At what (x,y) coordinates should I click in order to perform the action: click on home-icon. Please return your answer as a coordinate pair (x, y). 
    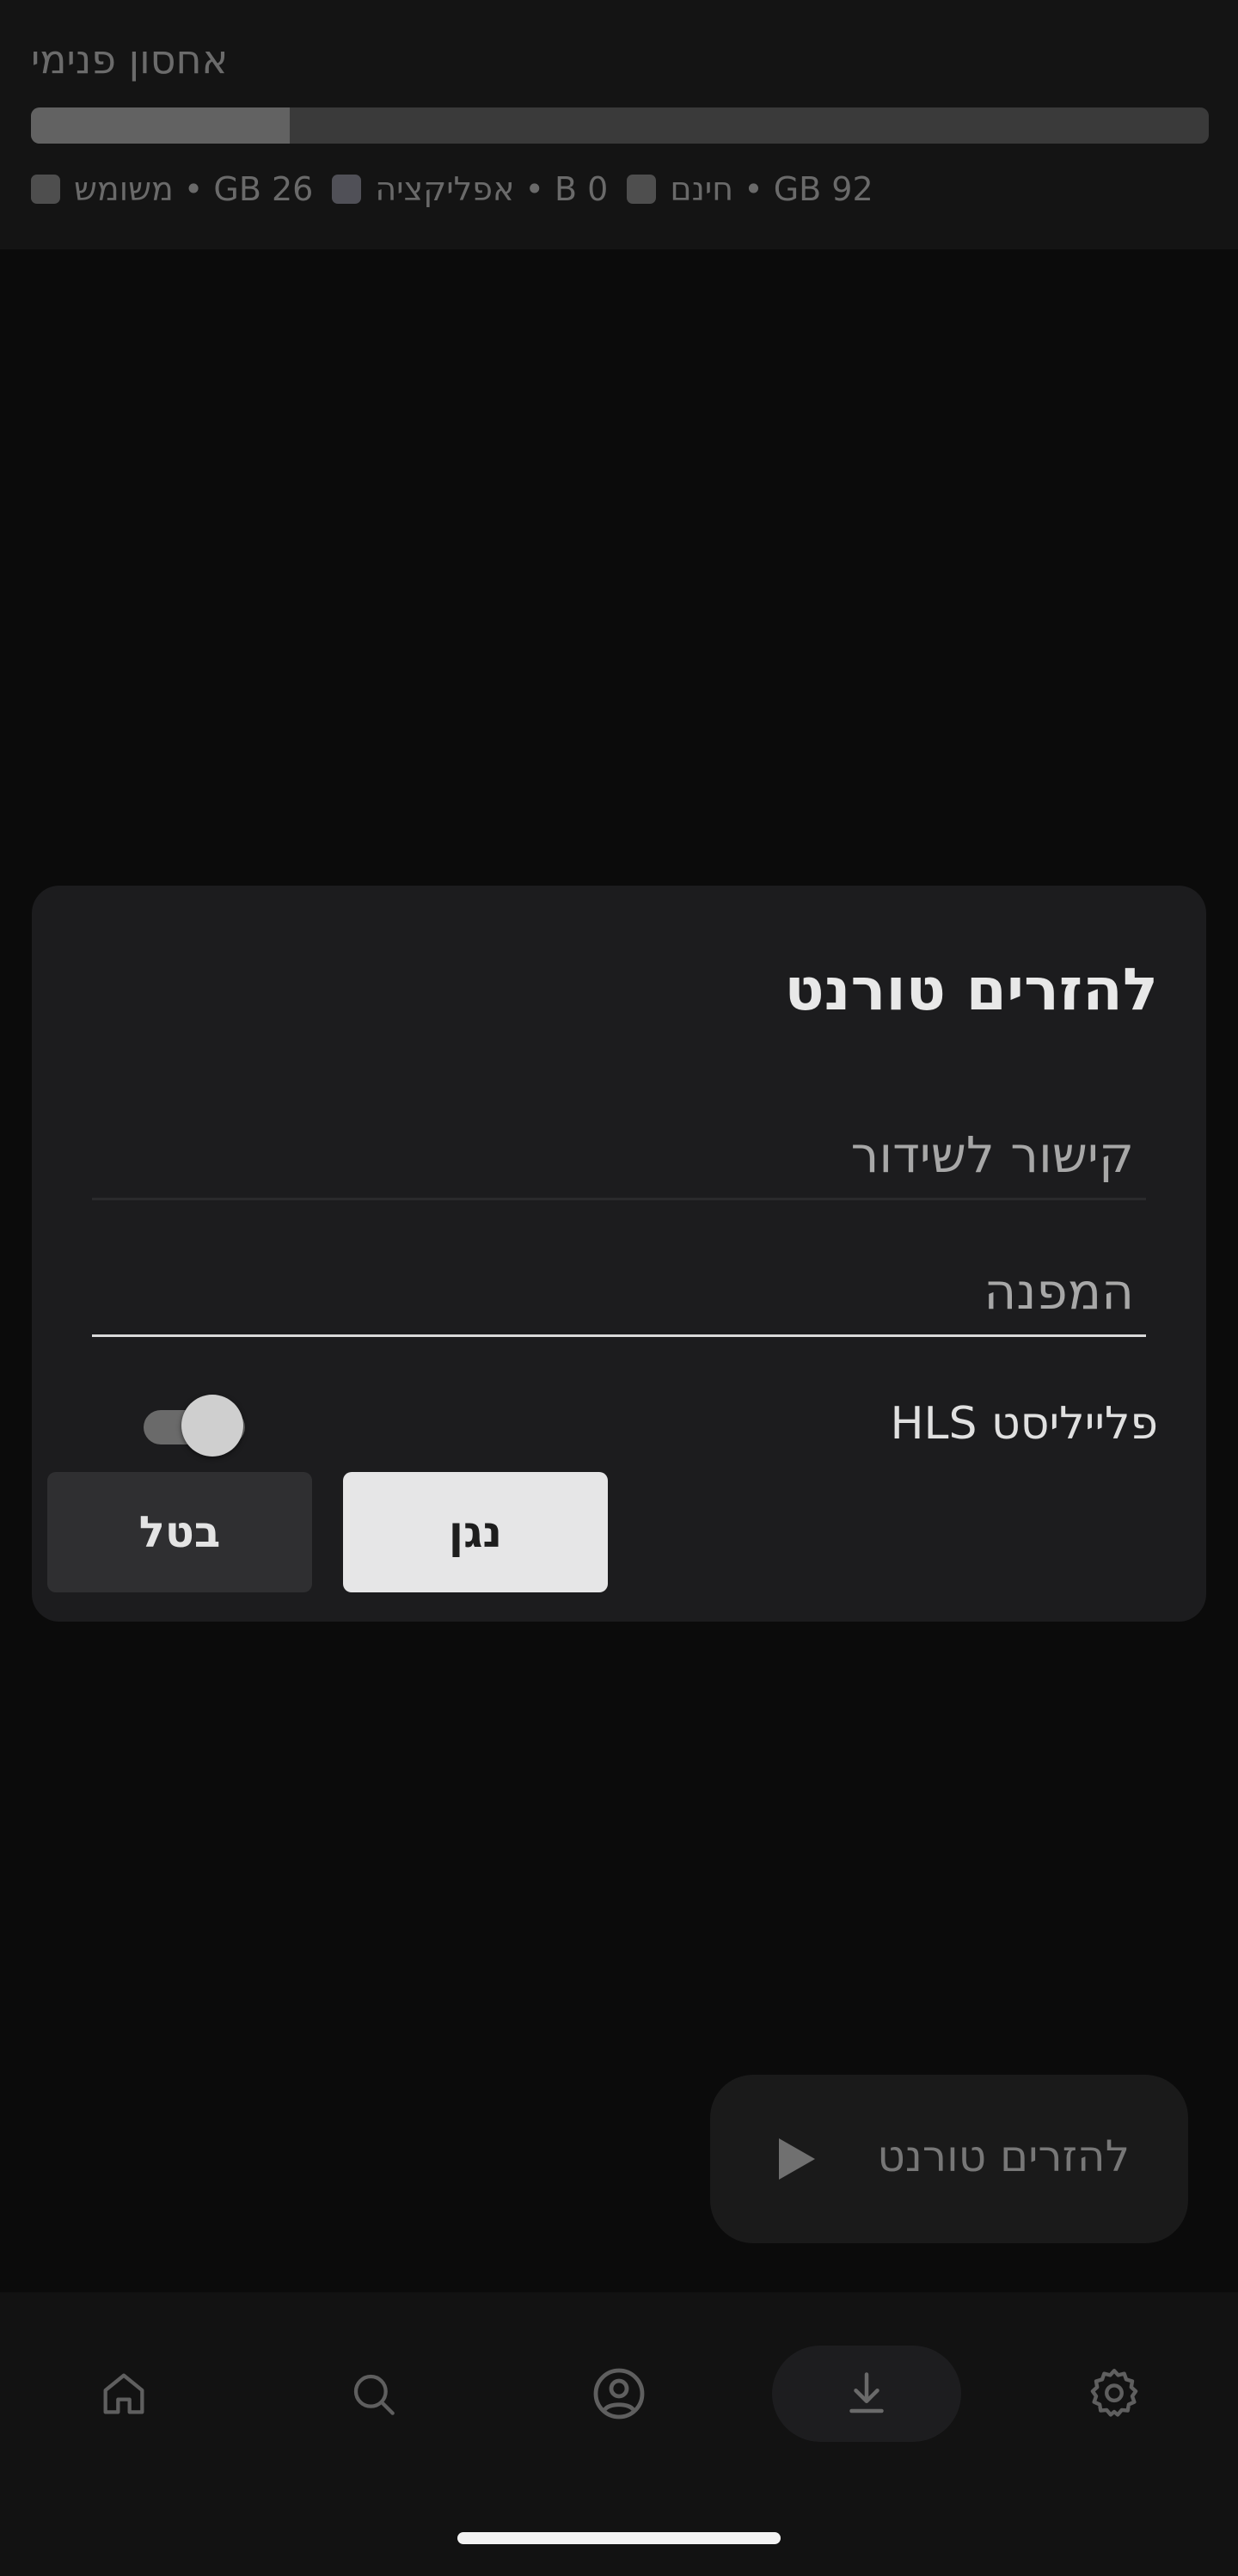
    Looking at the image, I should click on (123, 2393).